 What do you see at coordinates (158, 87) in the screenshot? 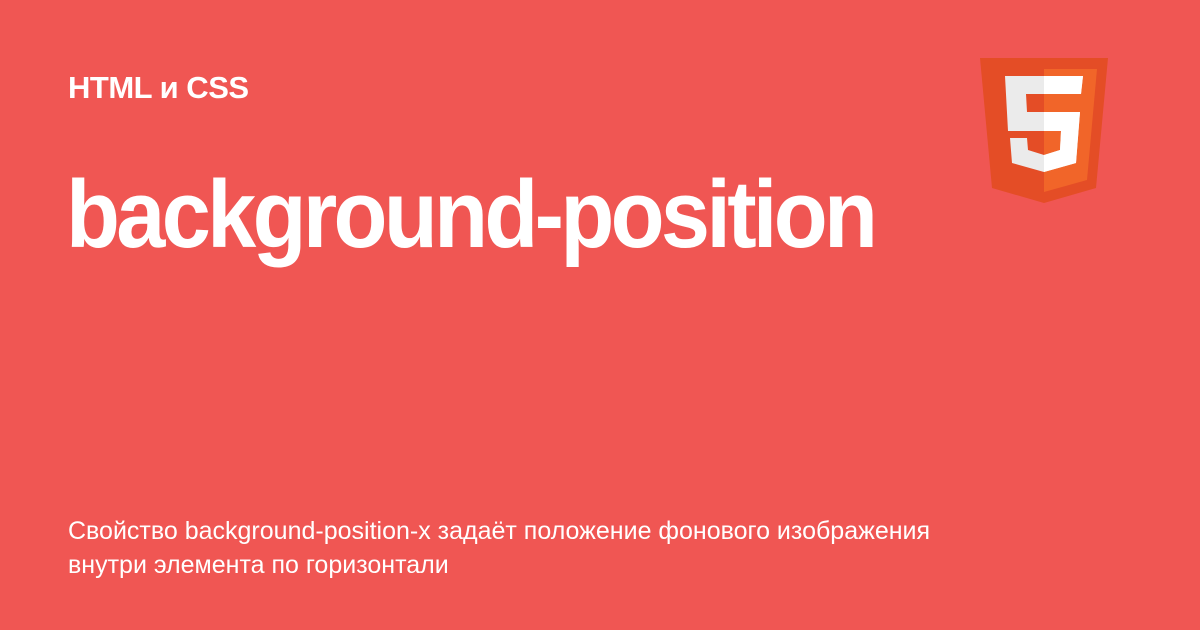
I see `category-label: HTML и CSS` at bounding box center [158, 87].